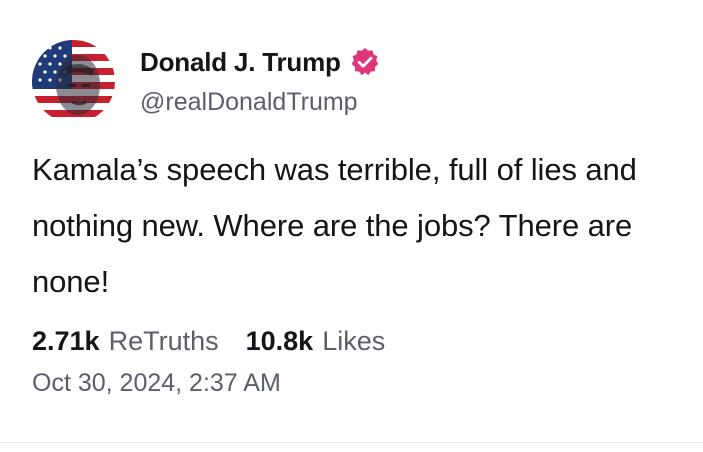 This screenshot has height=452, width=703. What do you see at coordinates (351, 442) in the screenshot?
I see `divider` at bounding box center [351, 442].